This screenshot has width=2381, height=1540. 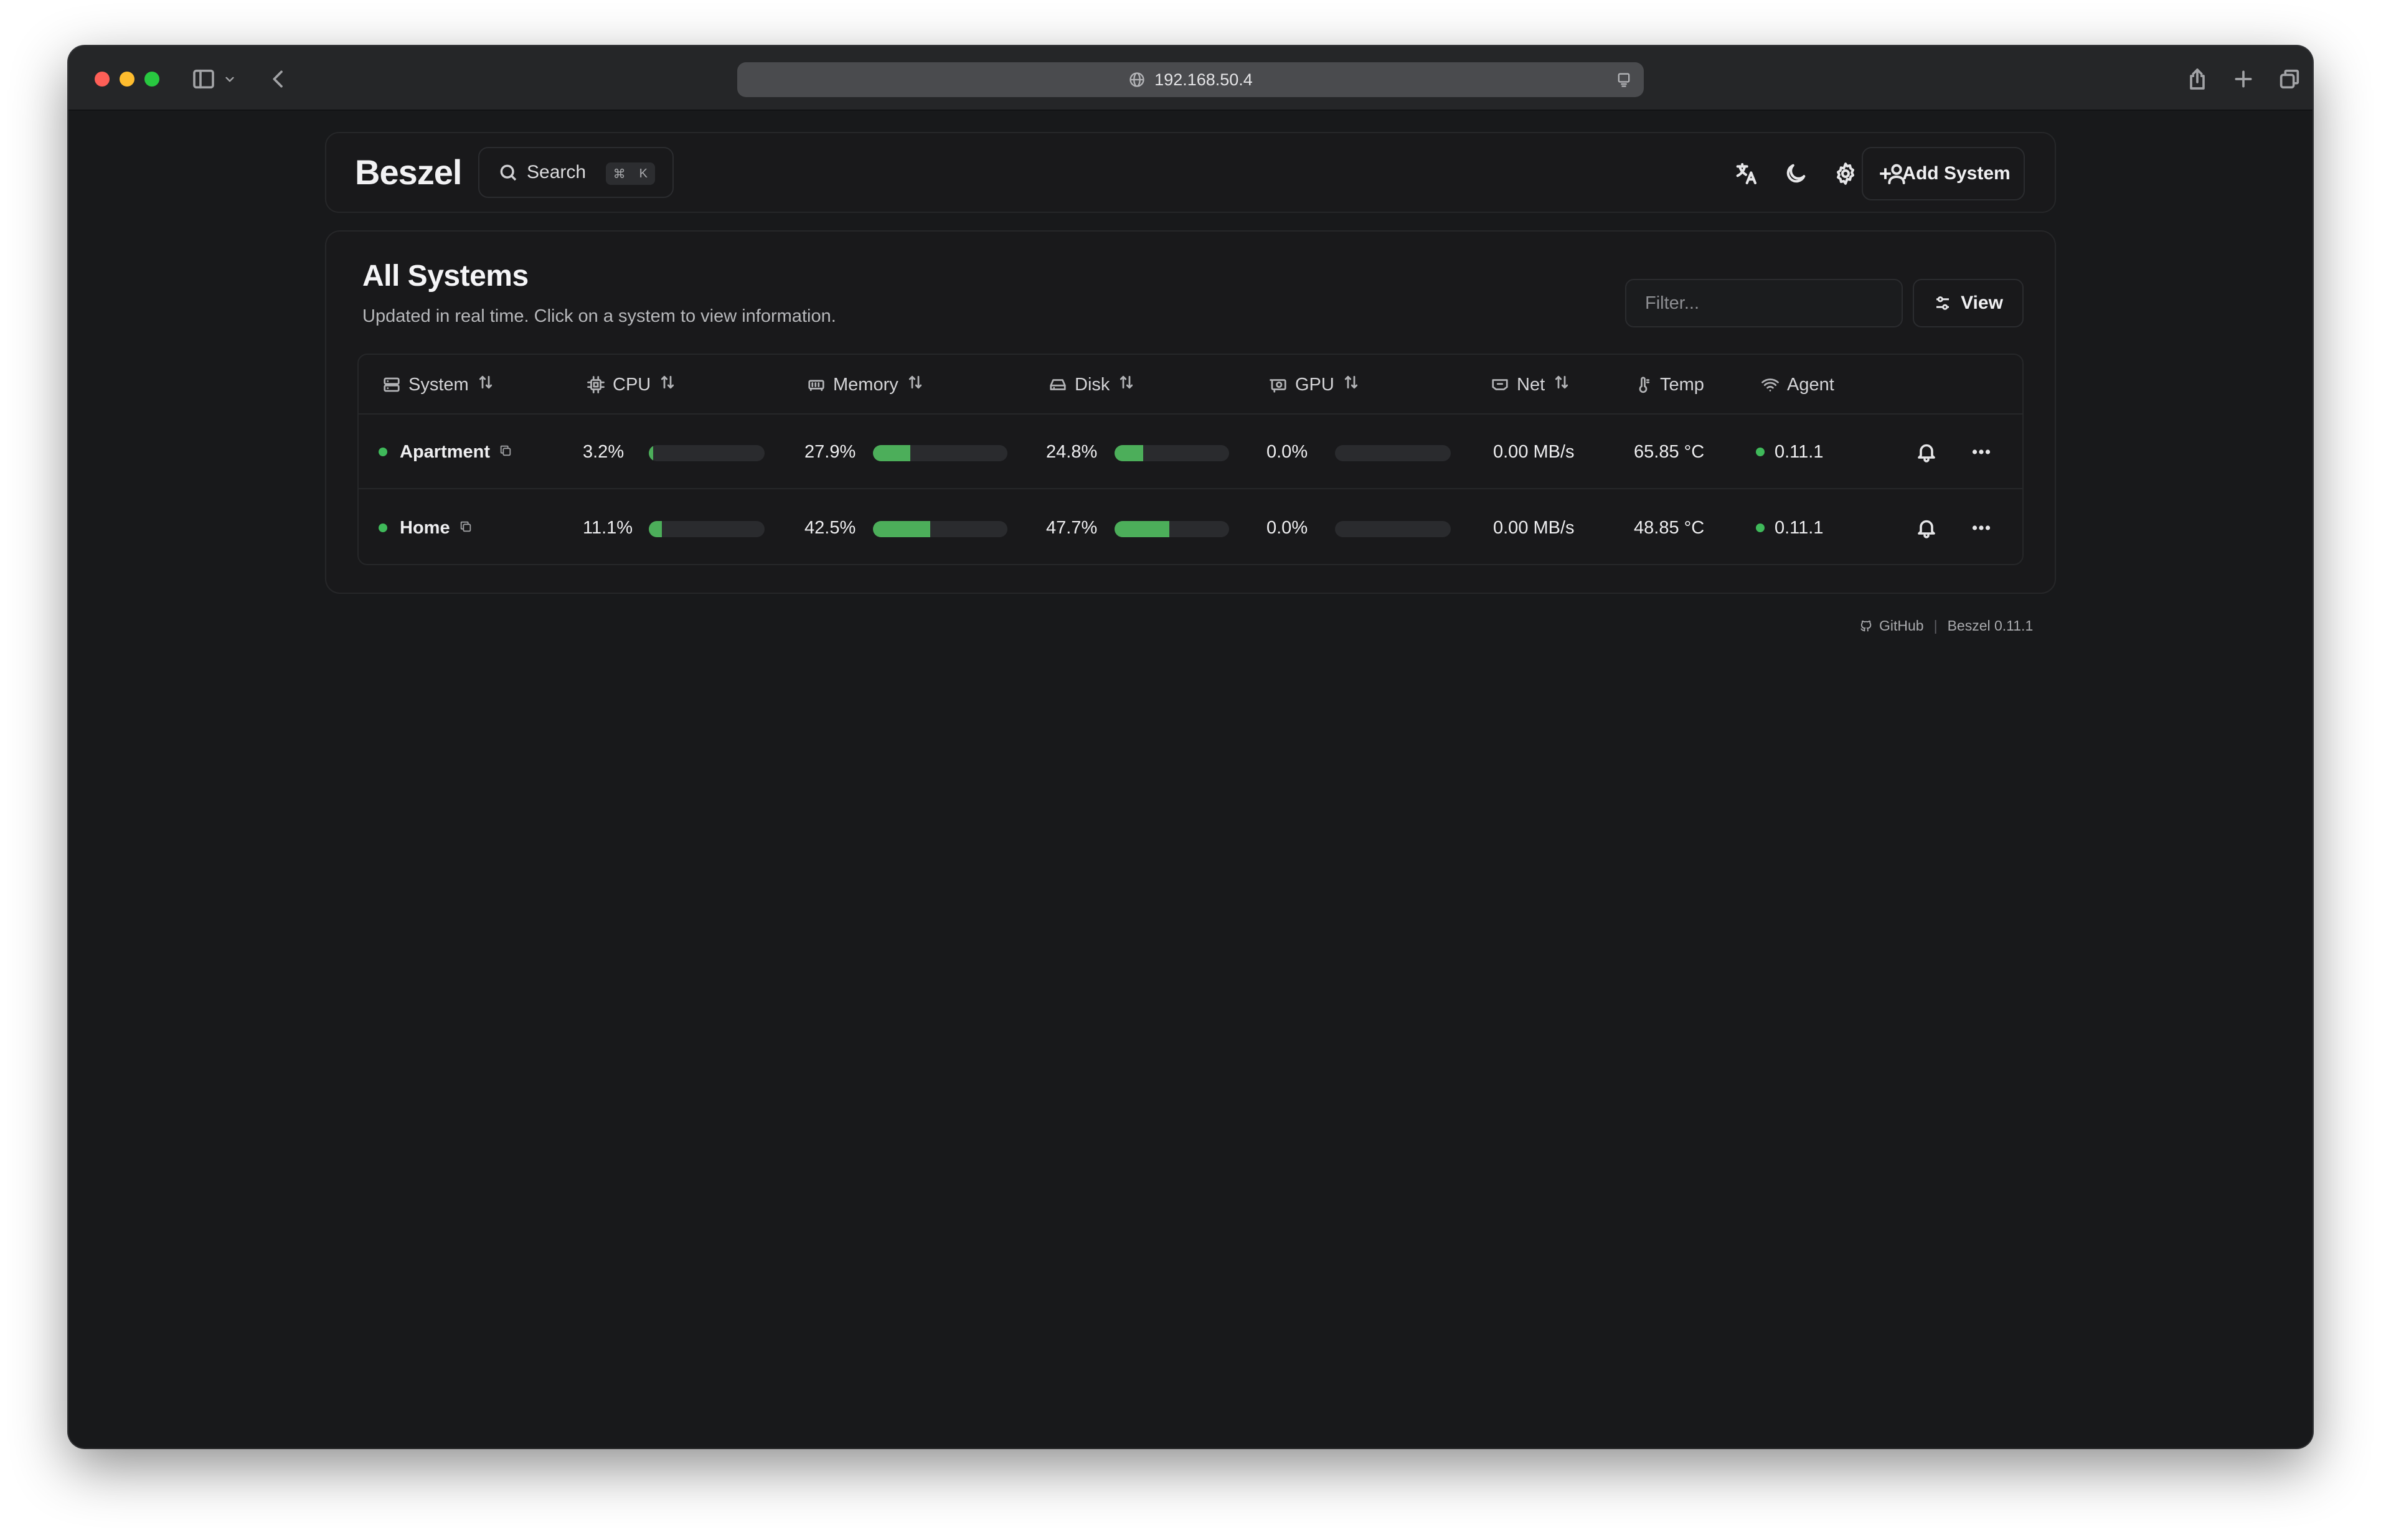 I want to click on tab-overview-icon, so click(x=2289, y=79).